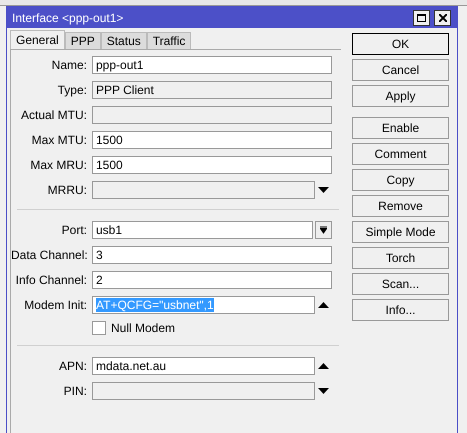 Image resolution: width=467 pixels, height=433 pixels. I want to click on field-label: Type:, so click(71, 90).